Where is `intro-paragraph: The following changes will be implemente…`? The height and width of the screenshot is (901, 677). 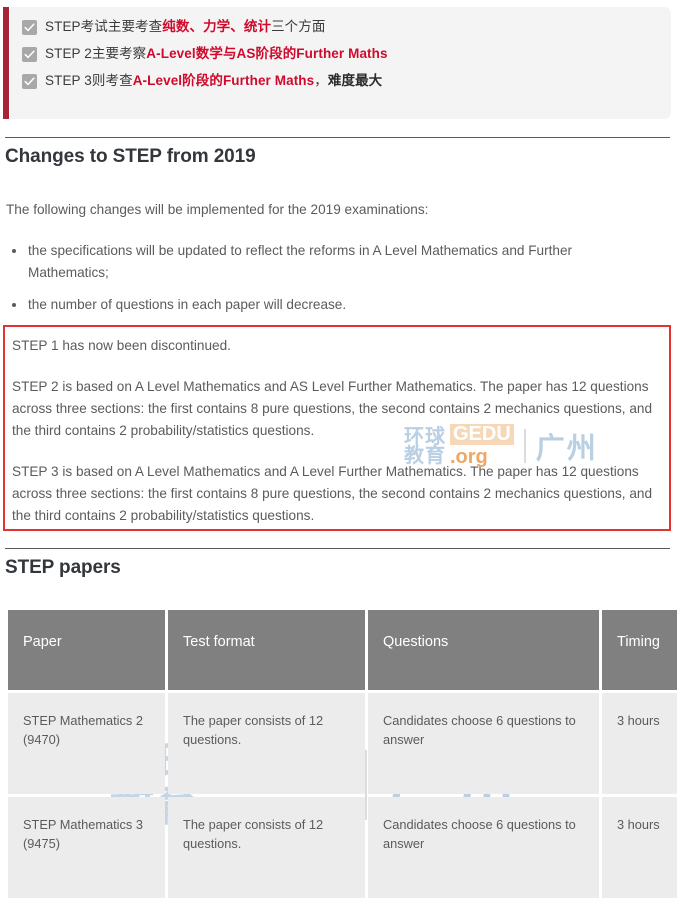
intro-paragraph: The following changes will be implemente… is located at coordinates (217, 209).